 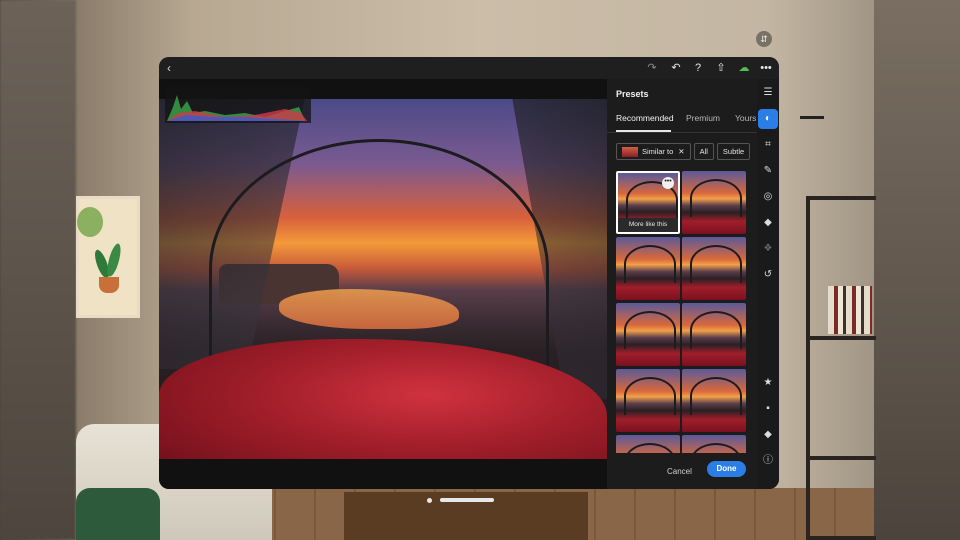 I want to click on window-grab-bar, so click(x=467, y=500).